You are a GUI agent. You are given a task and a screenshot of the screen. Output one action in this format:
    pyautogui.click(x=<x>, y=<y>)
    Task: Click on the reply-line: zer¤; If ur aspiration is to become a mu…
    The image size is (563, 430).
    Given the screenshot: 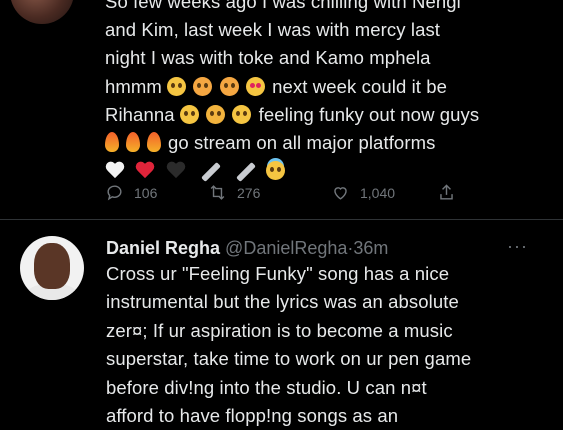 What is the action you would take?
    pyautogui.click(x=279, y=330)
    